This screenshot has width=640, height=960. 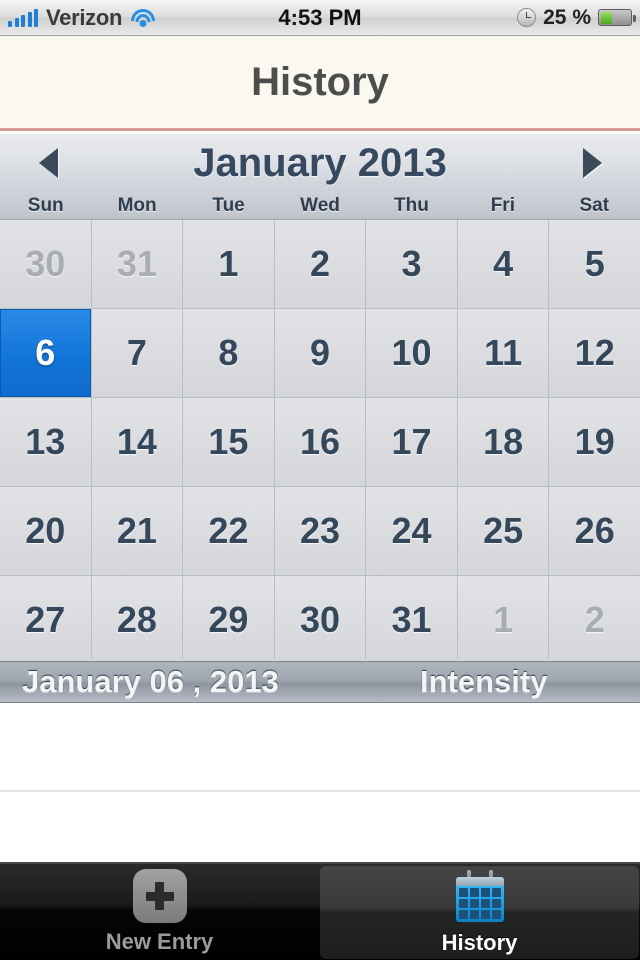 What do you see at coordinates (159, 941) in the screenshot?
I see `tab-new-entry-label: New Entry` at bounding box center [159, 941].